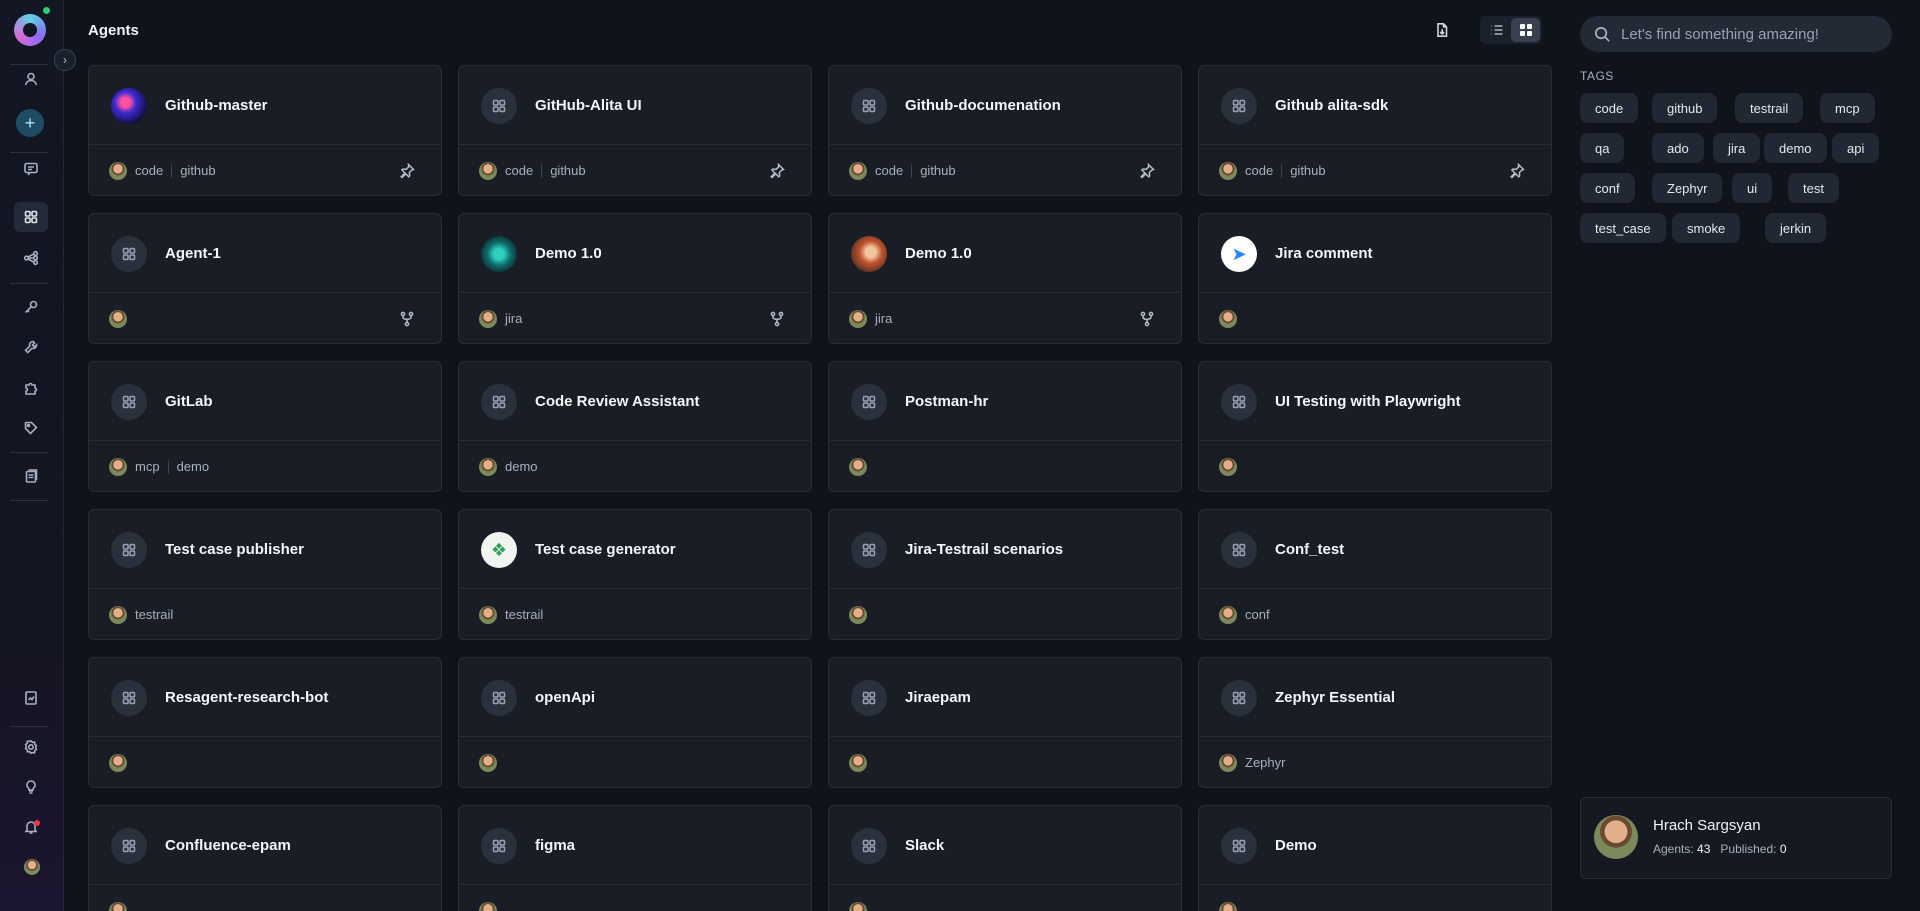  What do you see at coordinates (31, 307) in the screenshot?
I see `key-icon` at bounding box center [31, 307].